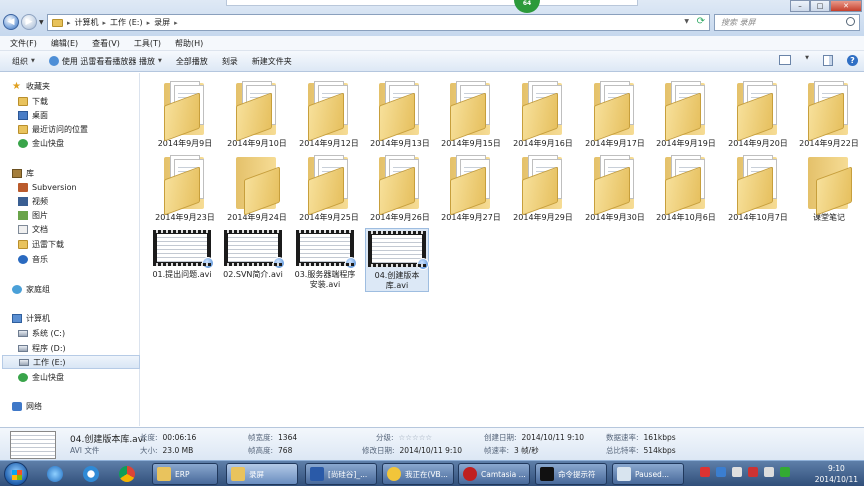  I want to click on nav-item-drive-d: 程序 (D:), so click(87, 348).